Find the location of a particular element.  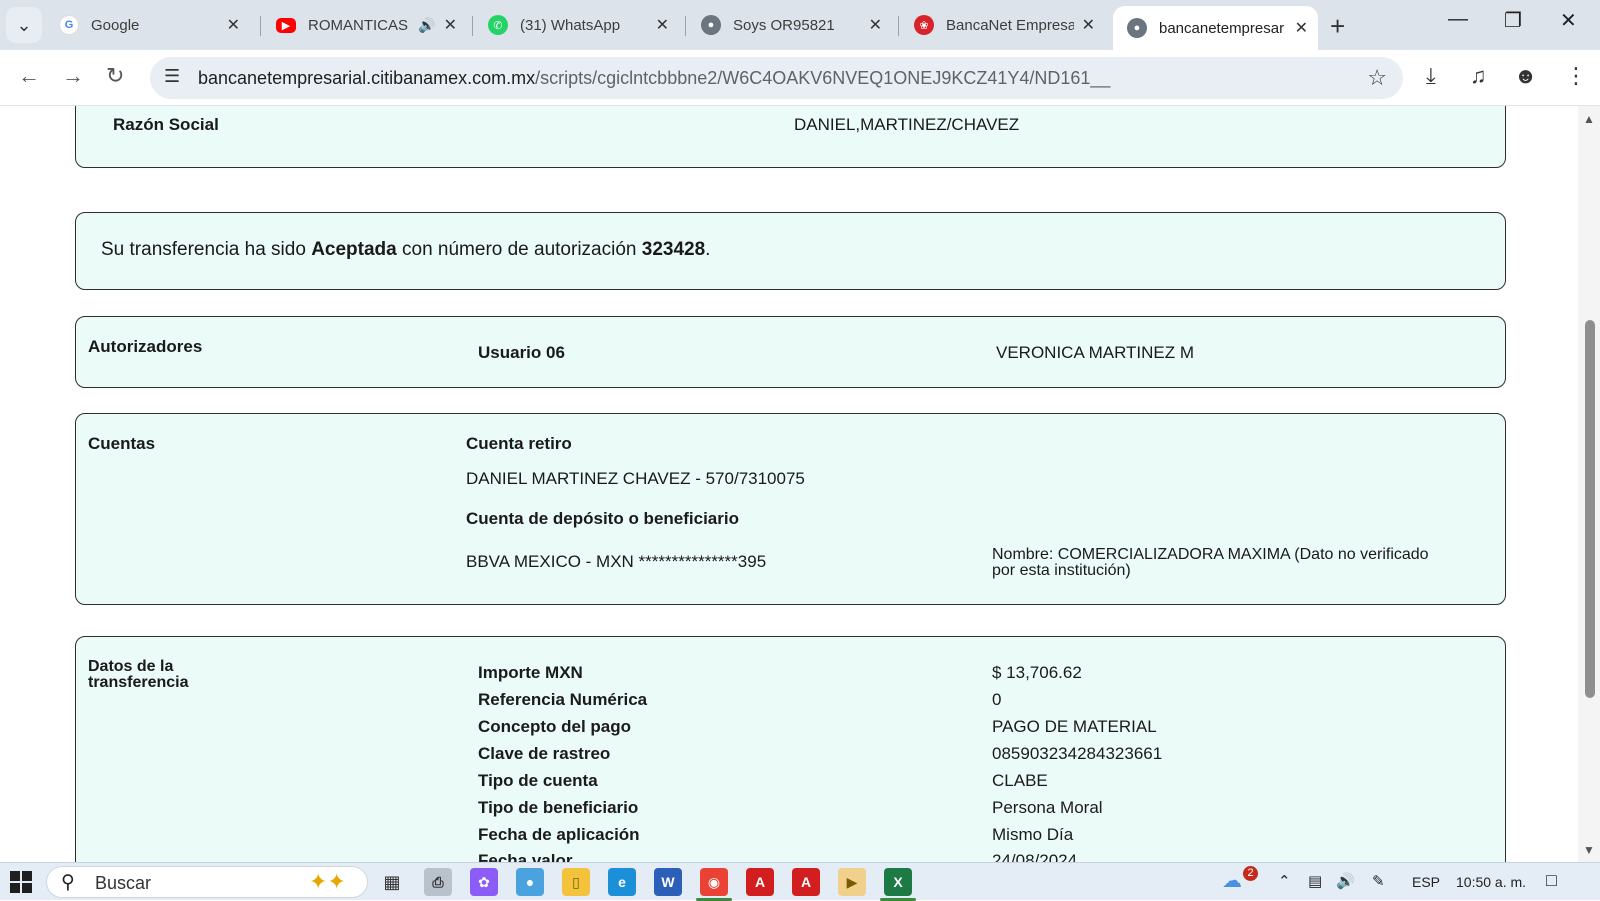

scroll-down-arrow-icon: ▼ is located at coordinates (1589, 850).